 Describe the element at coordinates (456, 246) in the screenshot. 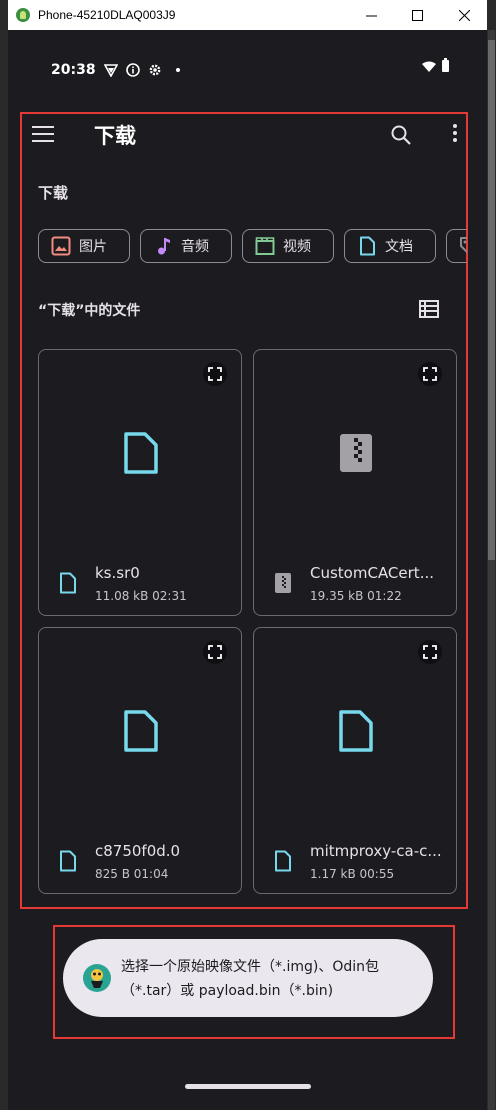

I see `chip-more` at that location.